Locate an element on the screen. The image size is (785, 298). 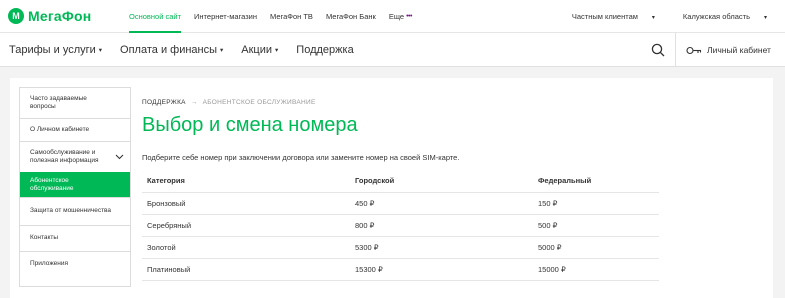
sidebar-item-label: Абонентское обслуживание is located at coordinates (52, 184).